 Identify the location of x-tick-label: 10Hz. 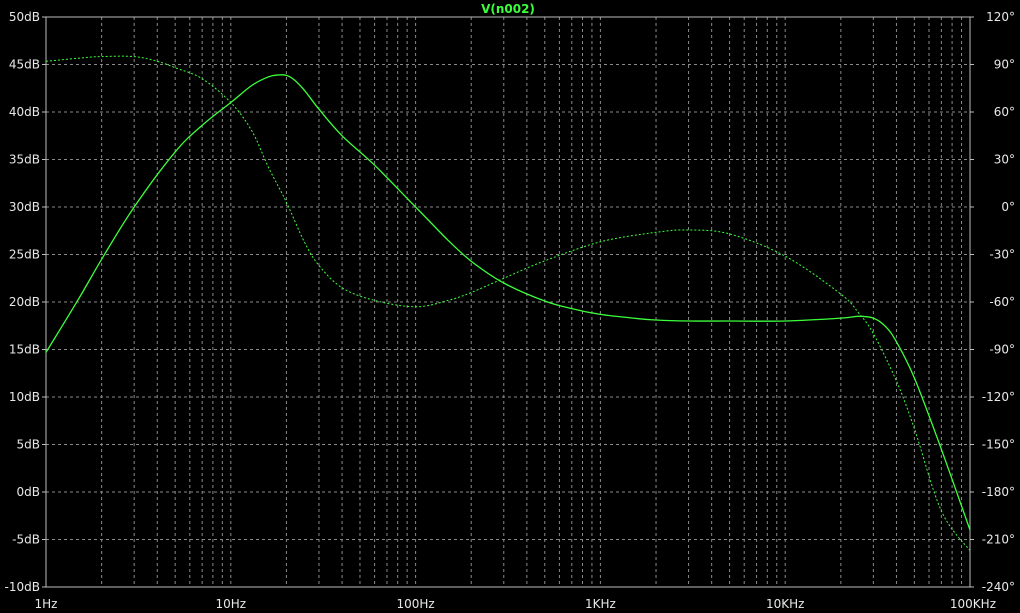
(231, 604).